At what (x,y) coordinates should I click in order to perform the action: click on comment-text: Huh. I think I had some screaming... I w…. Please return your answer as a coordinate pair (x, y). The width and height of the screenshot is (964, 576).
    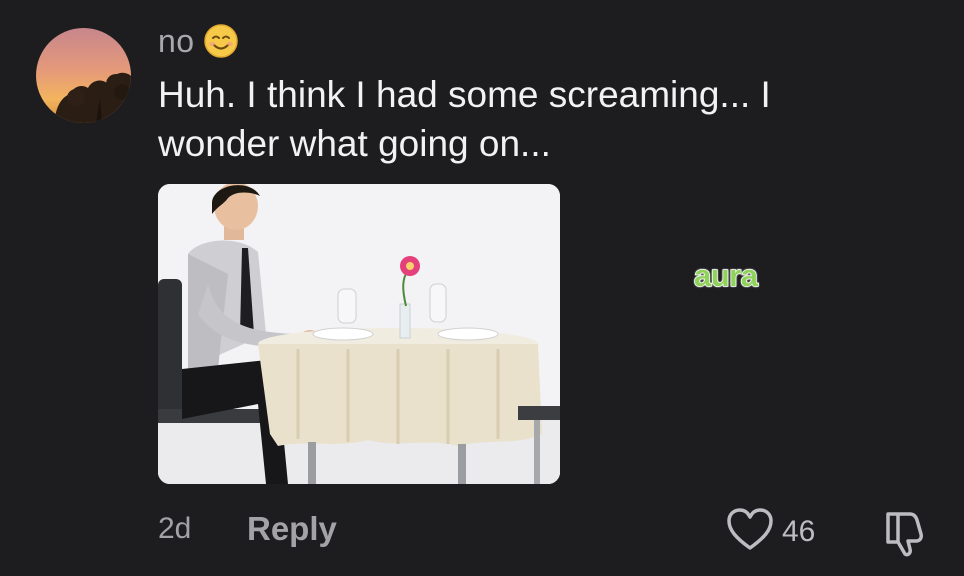
    Looking at the image, I should click on (464, 119).